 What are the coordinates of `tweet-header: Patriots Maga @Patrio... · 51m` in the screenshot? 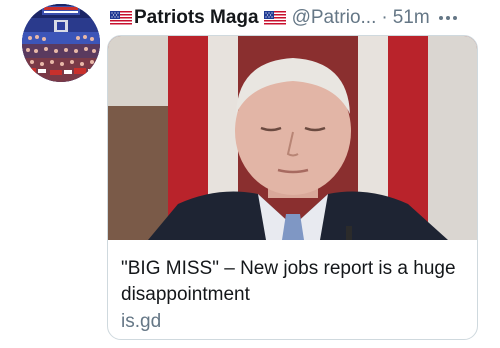 It's located at (283, 18).